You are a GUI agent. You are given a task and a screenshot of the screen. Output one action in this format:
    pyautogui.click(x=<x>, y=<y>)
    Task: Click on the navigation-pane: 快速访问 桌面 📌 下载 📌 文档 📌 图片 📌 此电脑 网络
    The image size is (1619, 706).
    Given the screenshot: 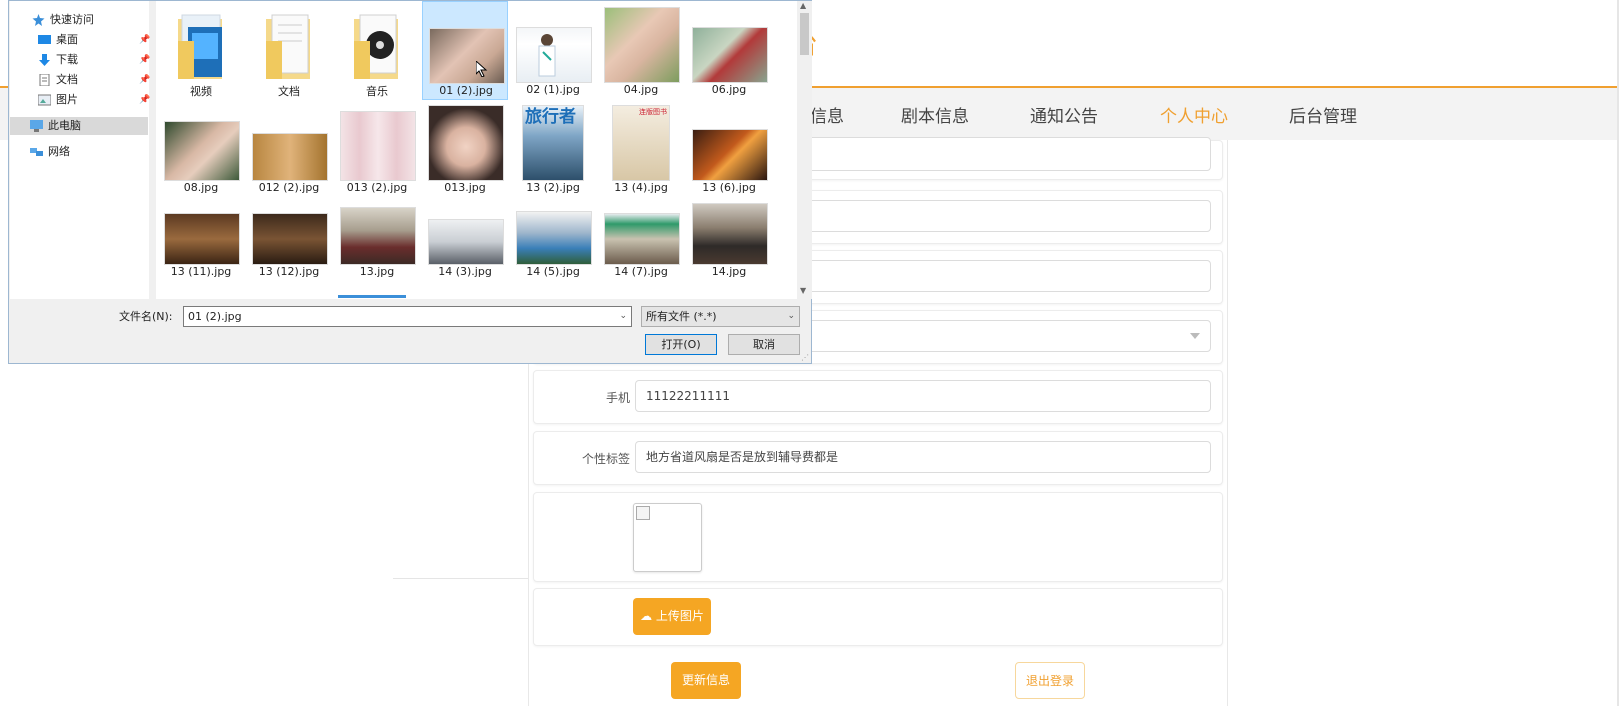 What is the action you would take?
    pyautogui.click(x=80, y=150)
    